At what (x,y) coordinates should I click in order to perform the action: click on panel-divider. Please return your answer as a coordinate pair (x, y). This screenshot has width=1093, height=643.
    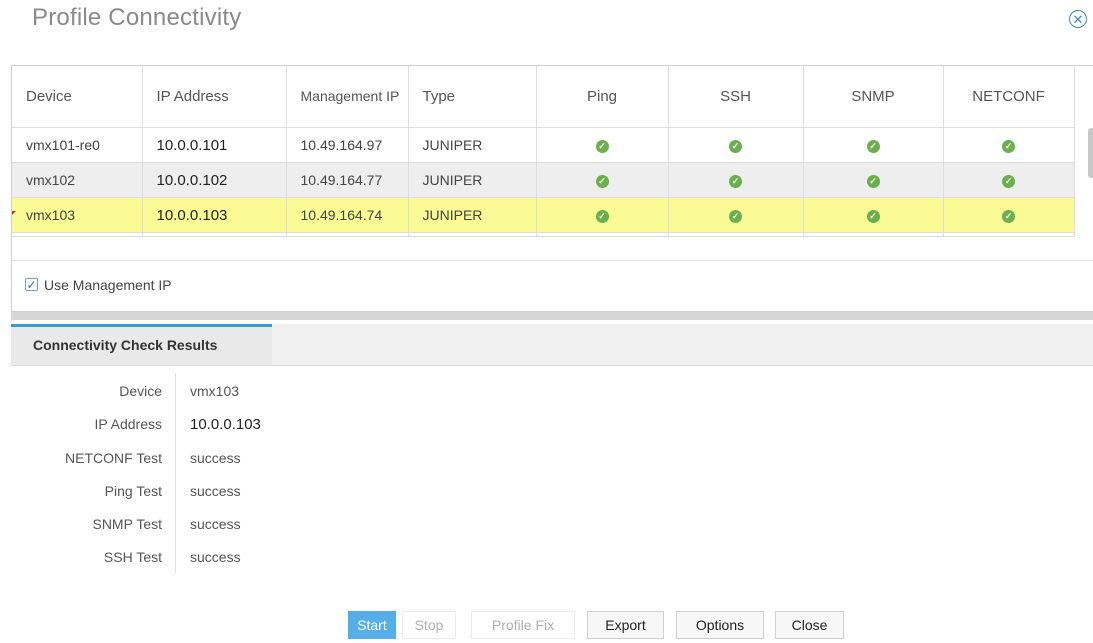
    Looking at the image, I should click on (552, 316).